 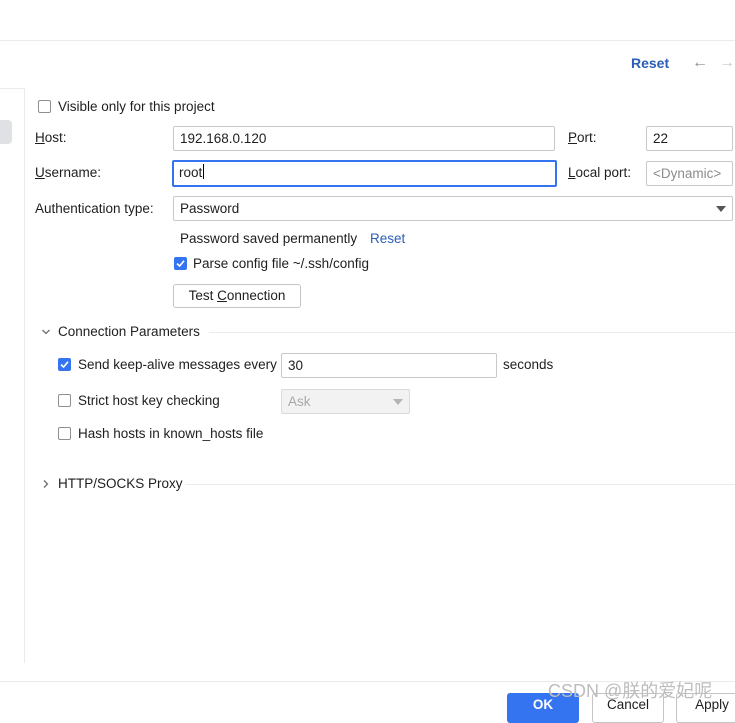 What do you see at coordinates (364, 138) in the screenshot?
I see `host-input: 192.168.0.120` at bounding box center [364, 138].